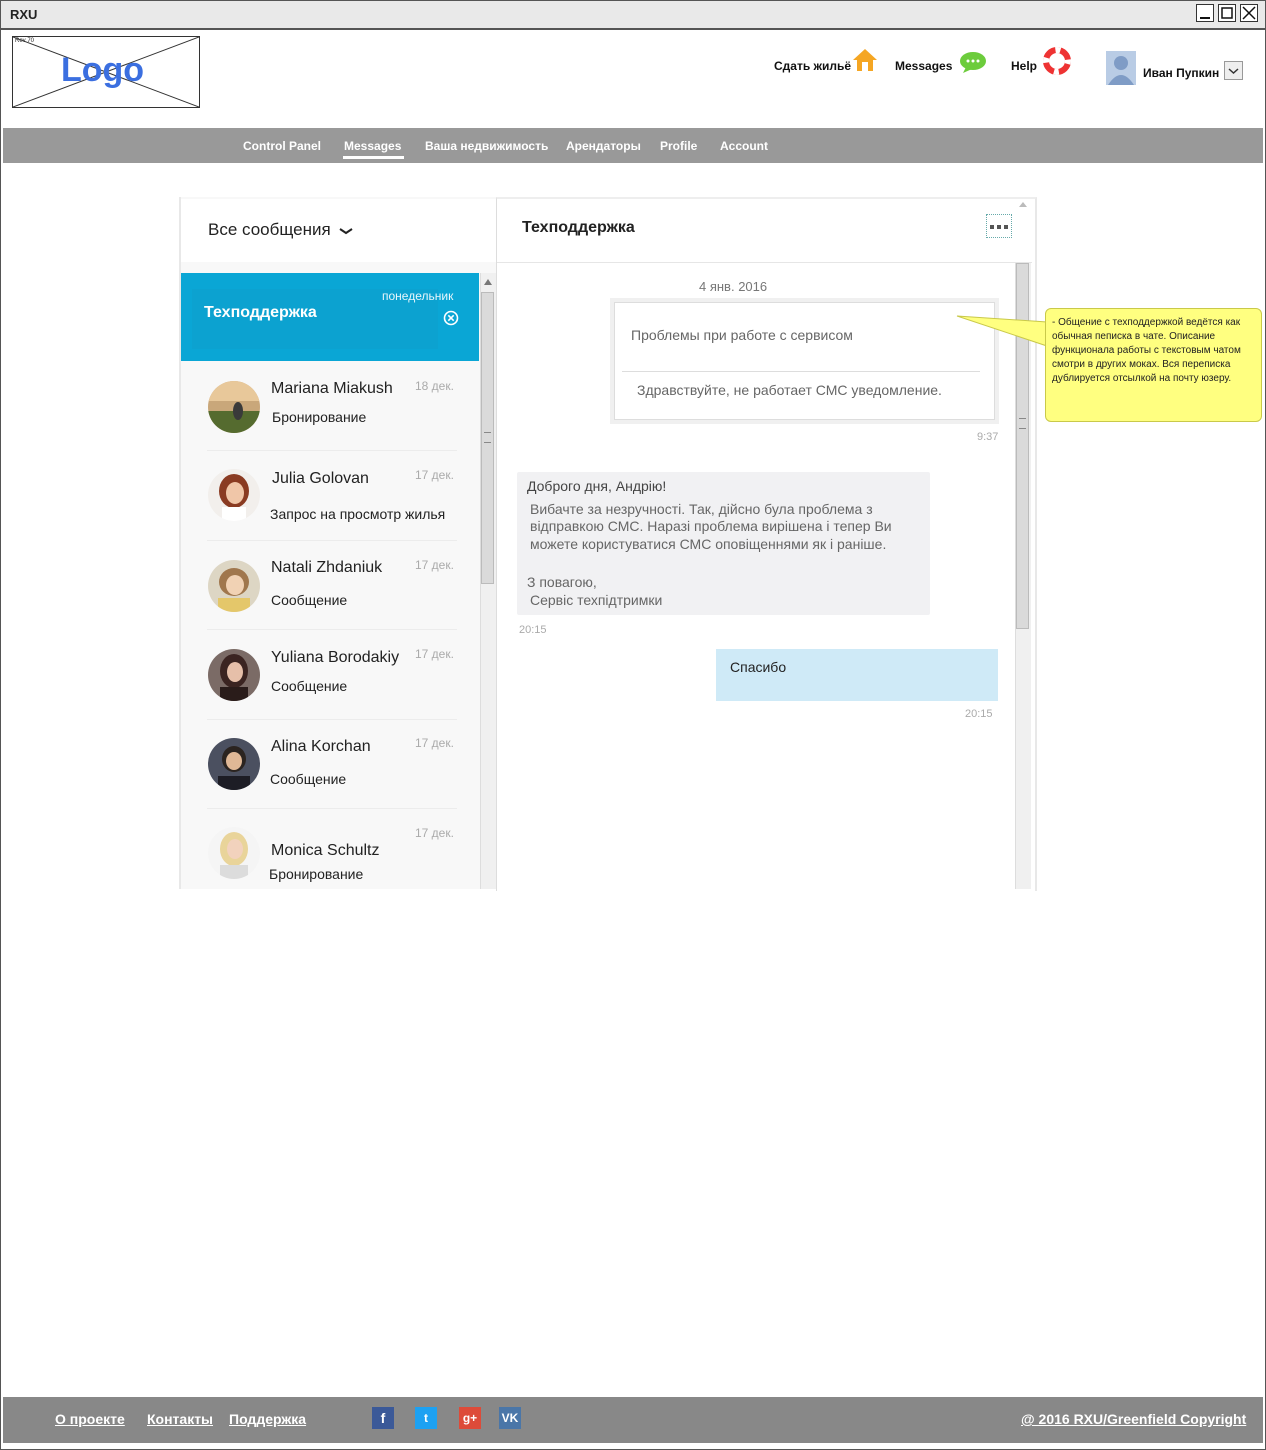 Image resolution: width=1266 pixels, height=1450 pixels. What do you see at coordinates (979, 714) in the screenshot?
I see `own-message-time: 20:15` at bounding box center [979, 714].